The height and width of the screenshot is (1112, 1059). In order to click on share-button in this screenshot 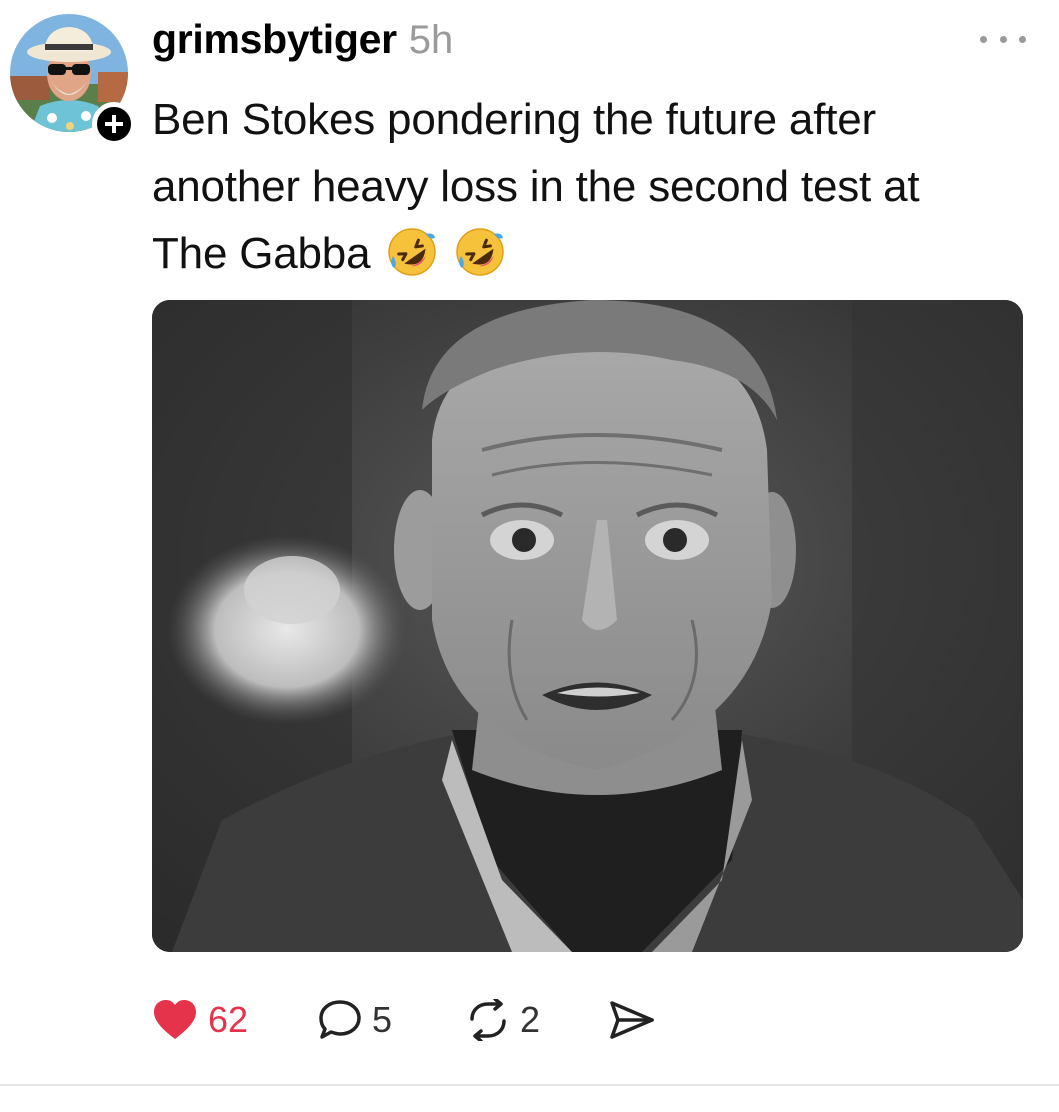, I will do `click(632, 1020)`.